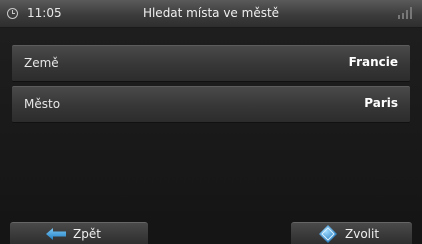 This screenshot has height=244, width=422. Describe the element at coordinates (211, 63) in the screenshot. I see `country-field: Země Francie` at that location.